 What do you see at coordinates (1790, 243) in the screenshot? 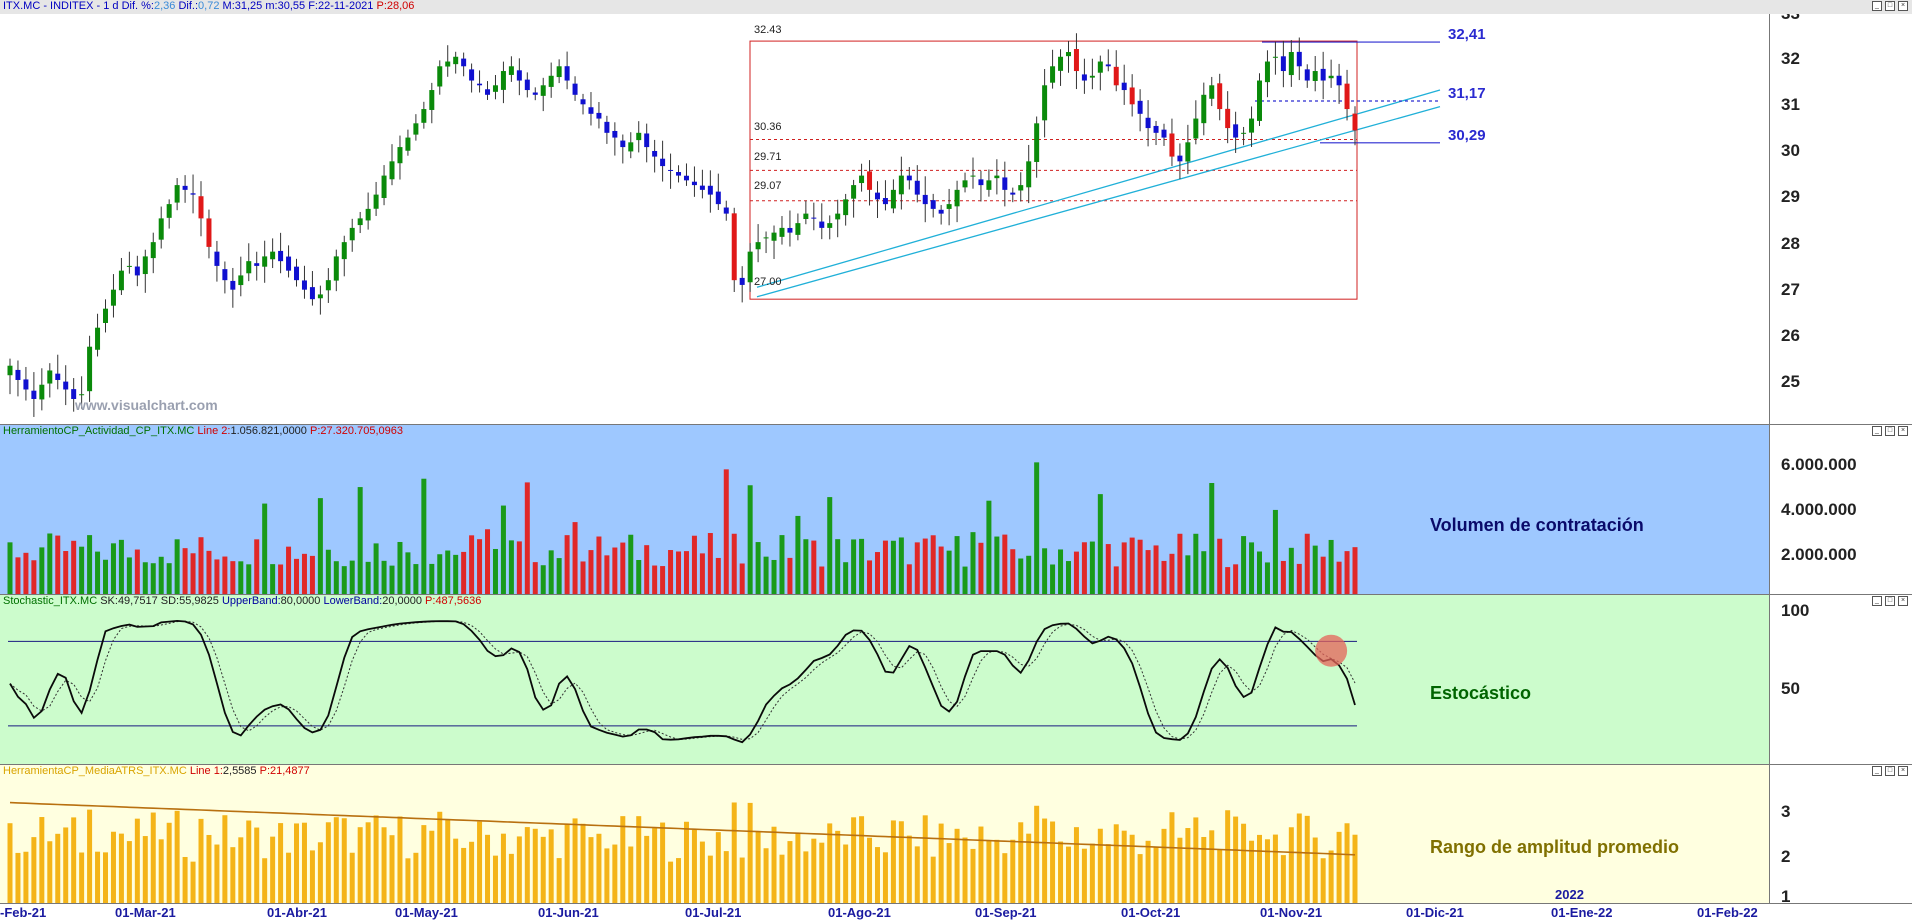
I see `y-tick-label: 28` at bounding box center [1790, 243].